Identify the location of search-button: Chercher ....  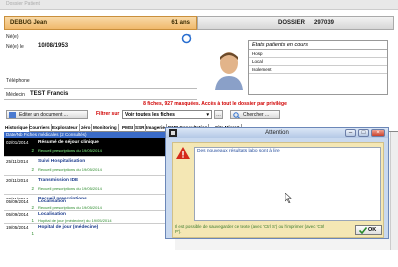
(255, 114).